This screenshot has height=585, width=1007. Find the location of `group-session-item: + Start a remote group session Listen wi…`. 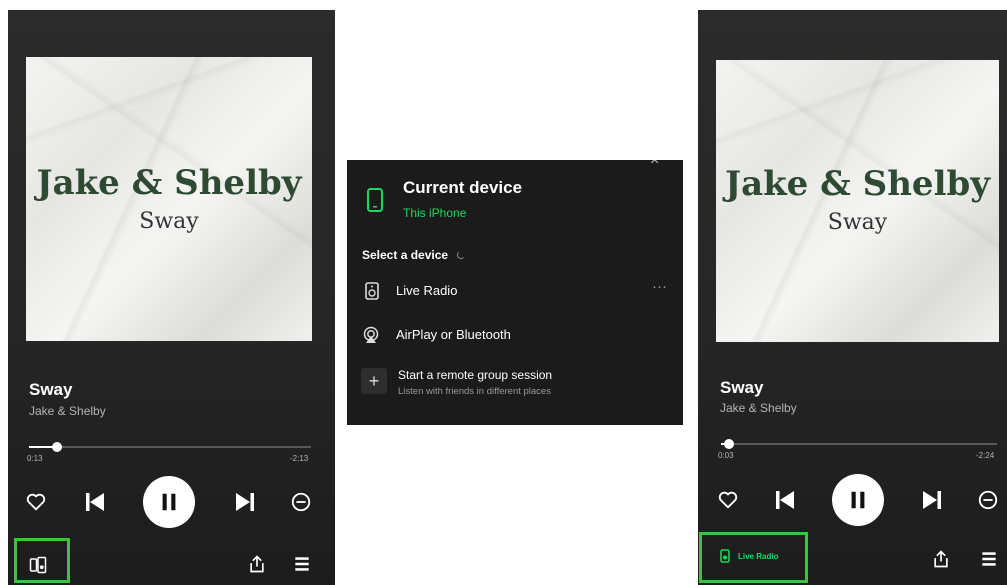

group-session-item: + Start a remote group session Listen wi… is located at coordinates (515, 384).